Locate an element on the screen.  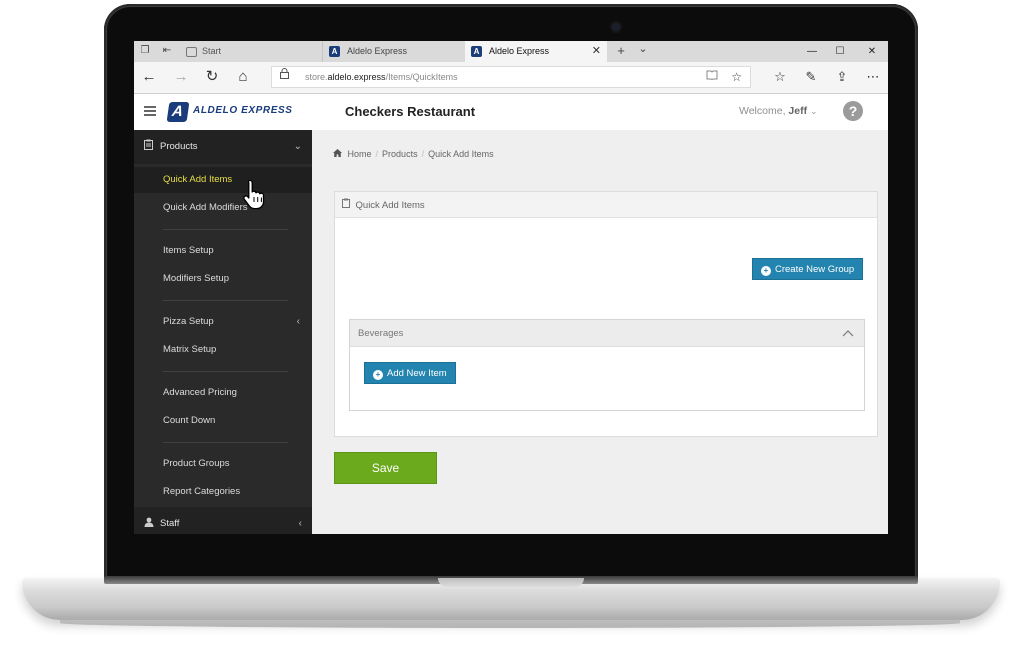
url-input: store.aldelo.express/Items/QuickItems ☆ is located at coordinates (511, 77).